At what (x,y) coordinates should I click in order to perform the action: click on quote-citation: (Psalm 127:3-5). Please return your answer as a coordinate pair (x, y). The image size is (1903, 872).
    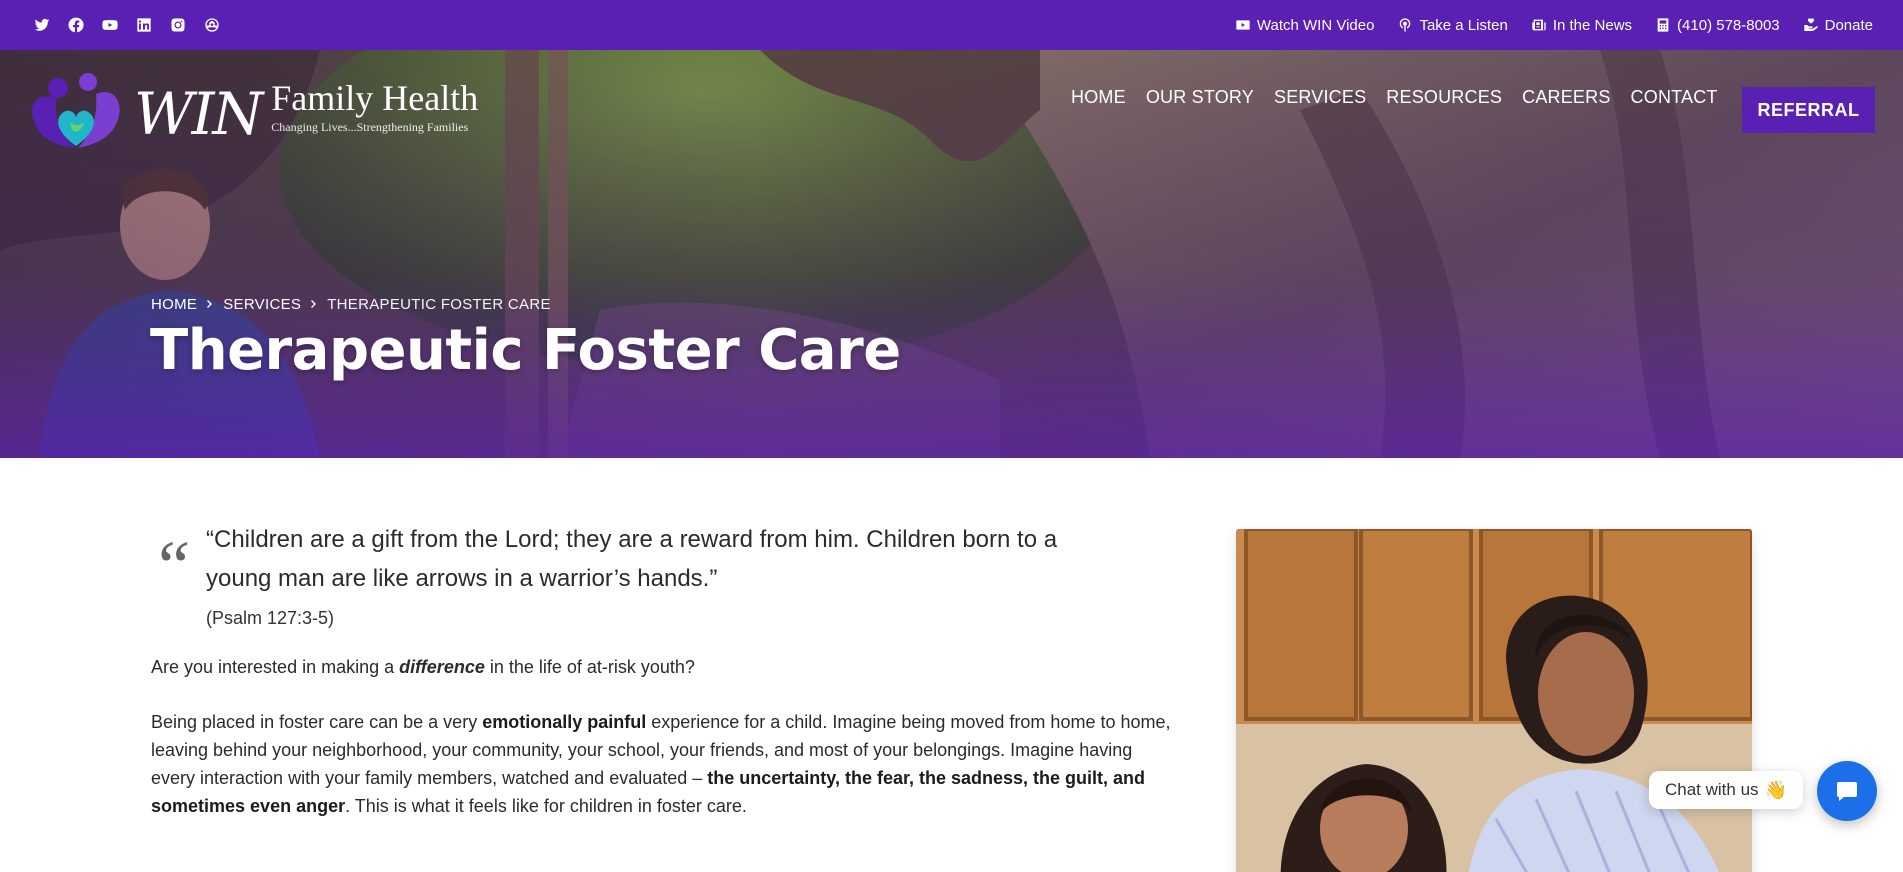
    Looking at the image, I should click on (270, 618).